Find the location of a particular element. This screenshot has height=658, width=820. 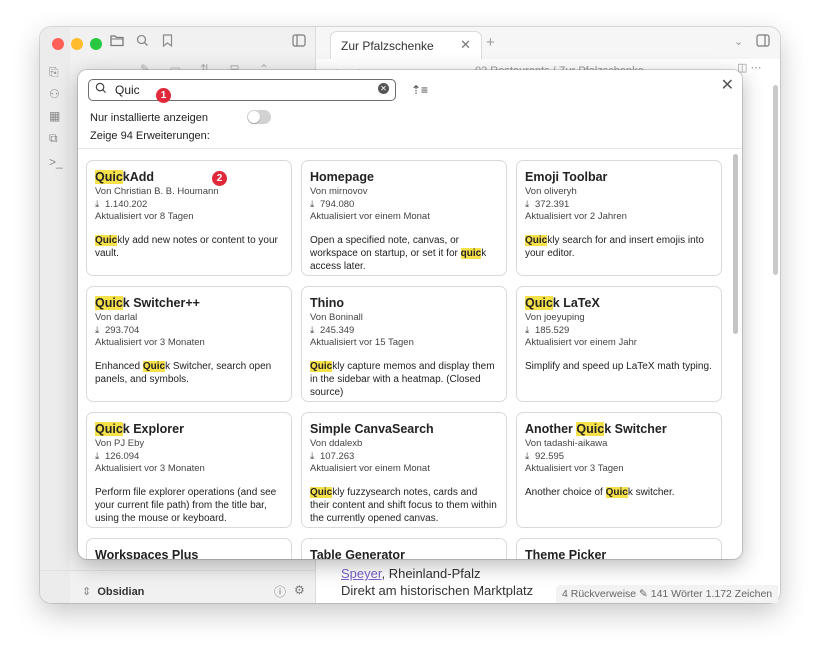

note-line-location: Speyer, Rheinland-Pfalz is located at coordinates (411, 573).